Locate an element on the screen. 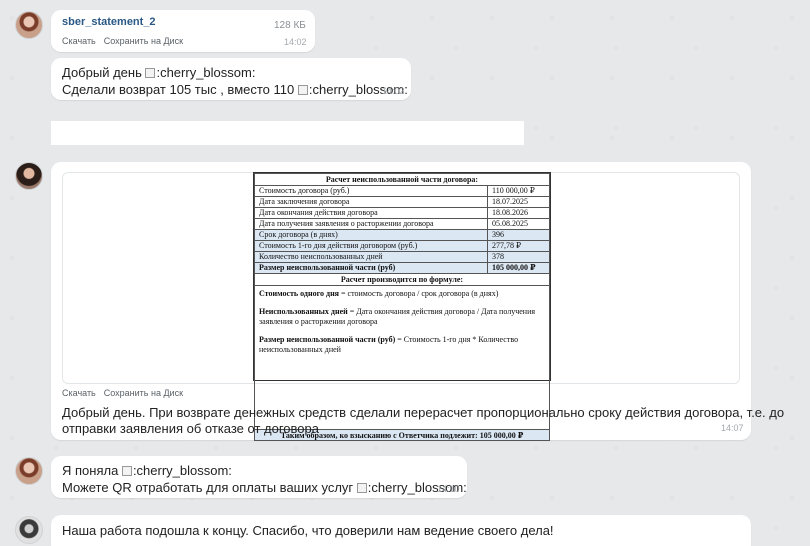 The image size is (810, 546). file-size: 128 КБ is located at coordinates (290, 25).